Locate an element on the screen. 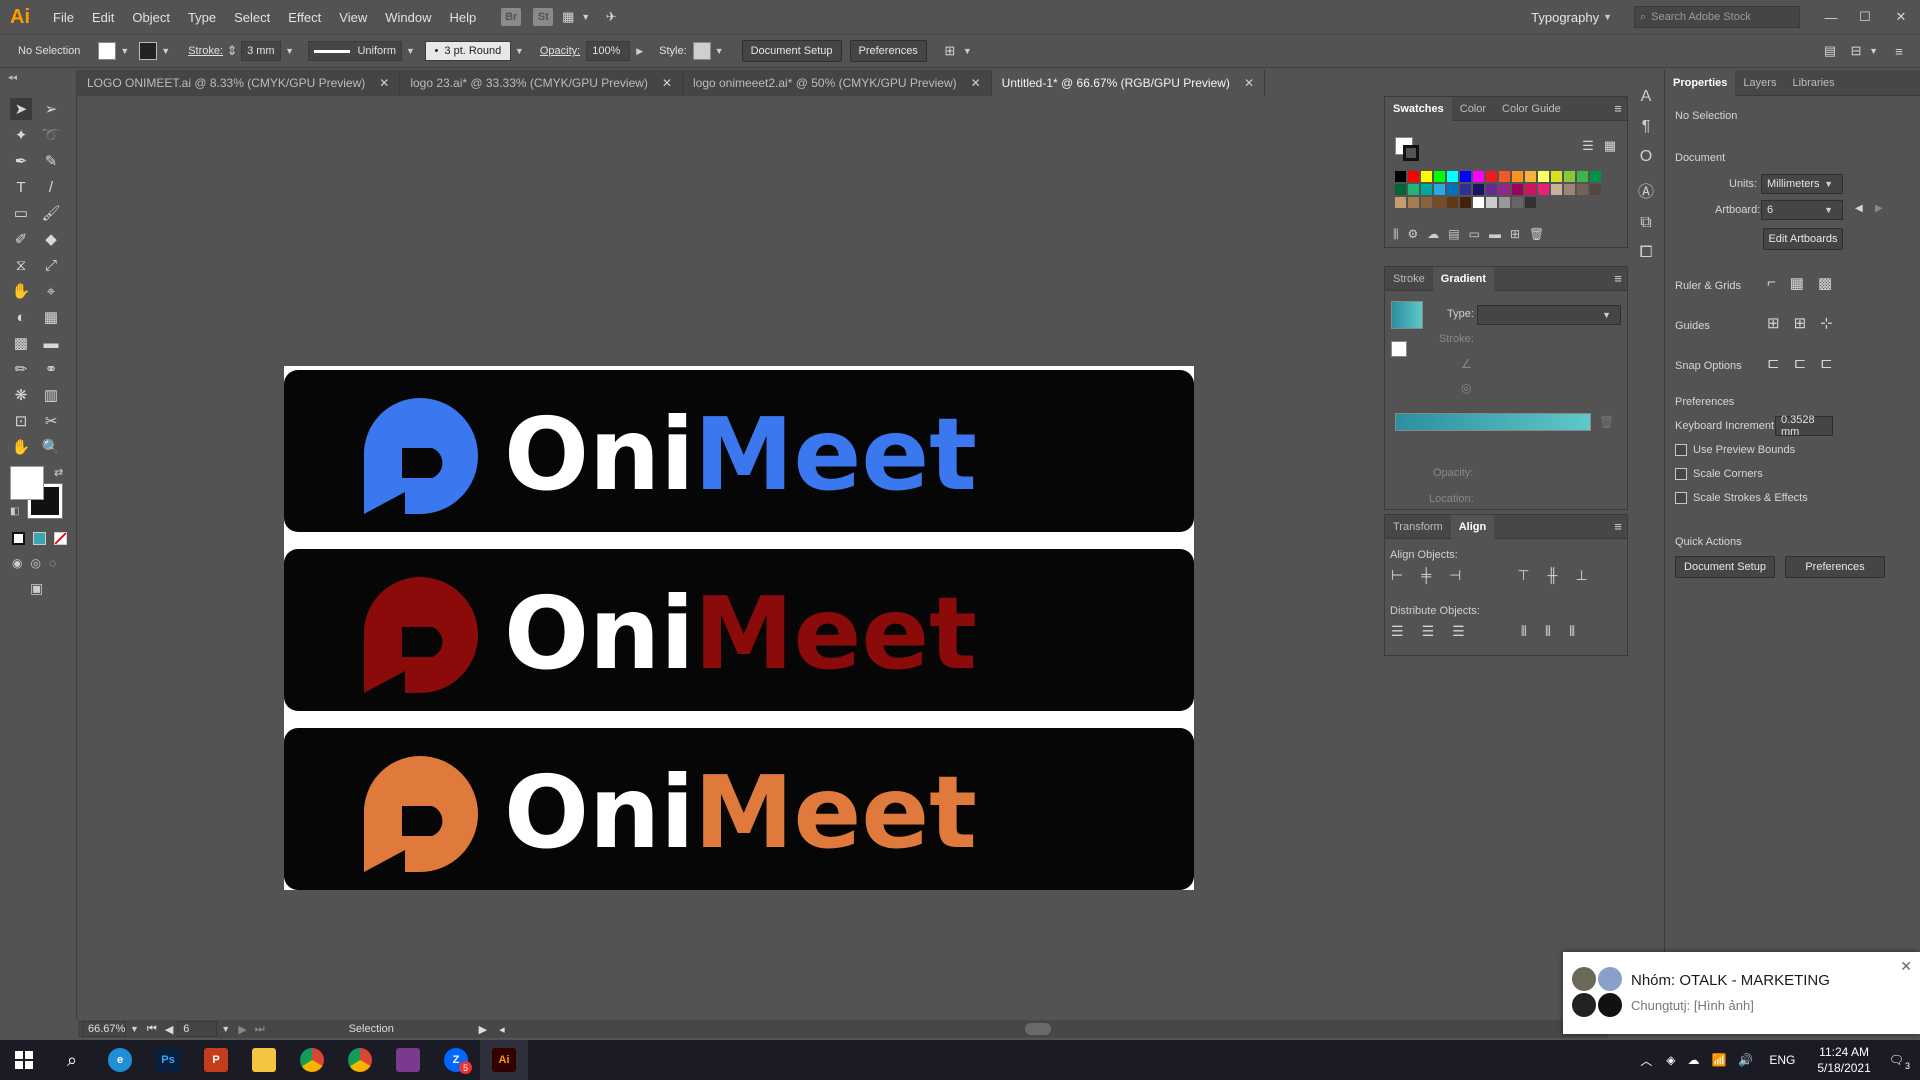  panel-menu-icon: ≡ is located at coordinates (1899, 51).